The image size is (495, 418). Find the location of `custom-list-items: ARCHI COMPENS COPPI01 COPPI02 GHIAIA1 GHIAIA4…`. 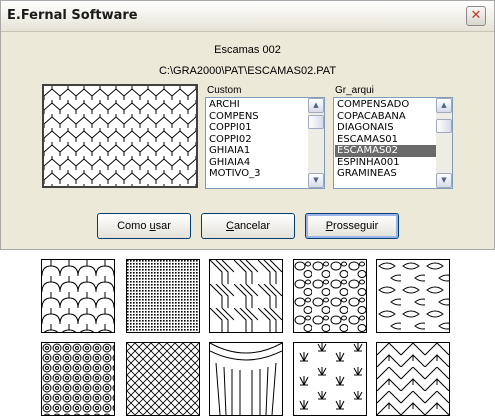

custom-list-items: ARCHI COMPENS COPPI01 COPPI02 GHIAIA1 GHIAIA4… is located at coordinates (257, 139).